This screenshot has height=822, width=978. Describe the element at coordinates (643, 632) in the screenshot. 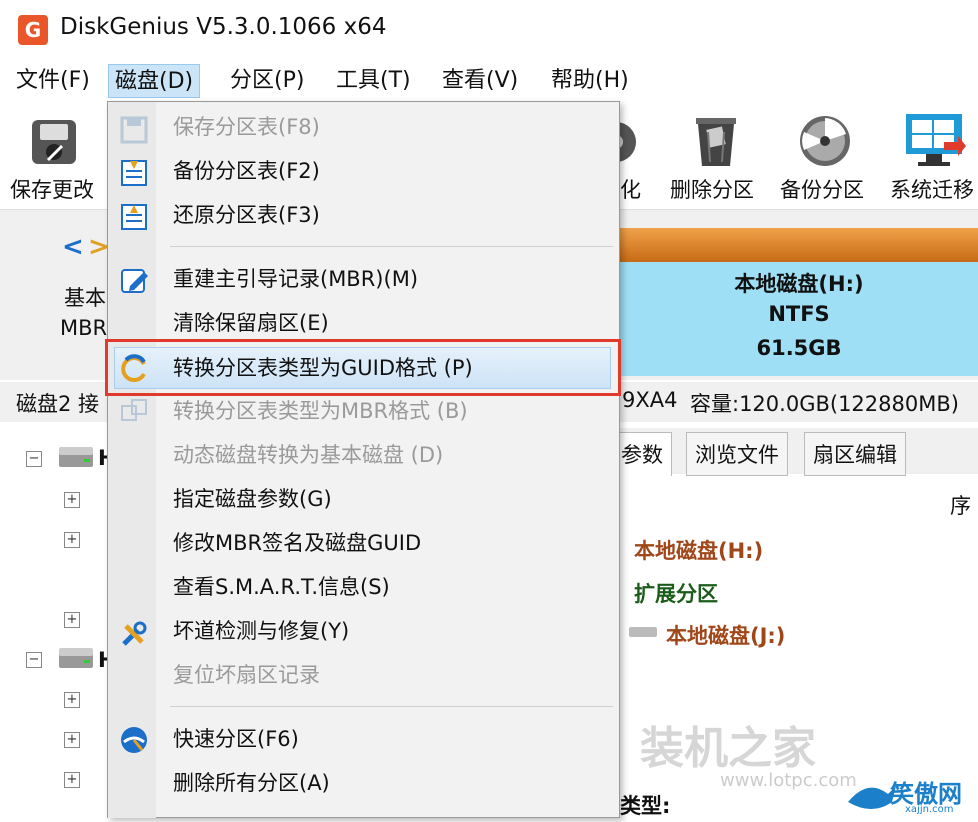

I see `partition-drive-icon` at that location.